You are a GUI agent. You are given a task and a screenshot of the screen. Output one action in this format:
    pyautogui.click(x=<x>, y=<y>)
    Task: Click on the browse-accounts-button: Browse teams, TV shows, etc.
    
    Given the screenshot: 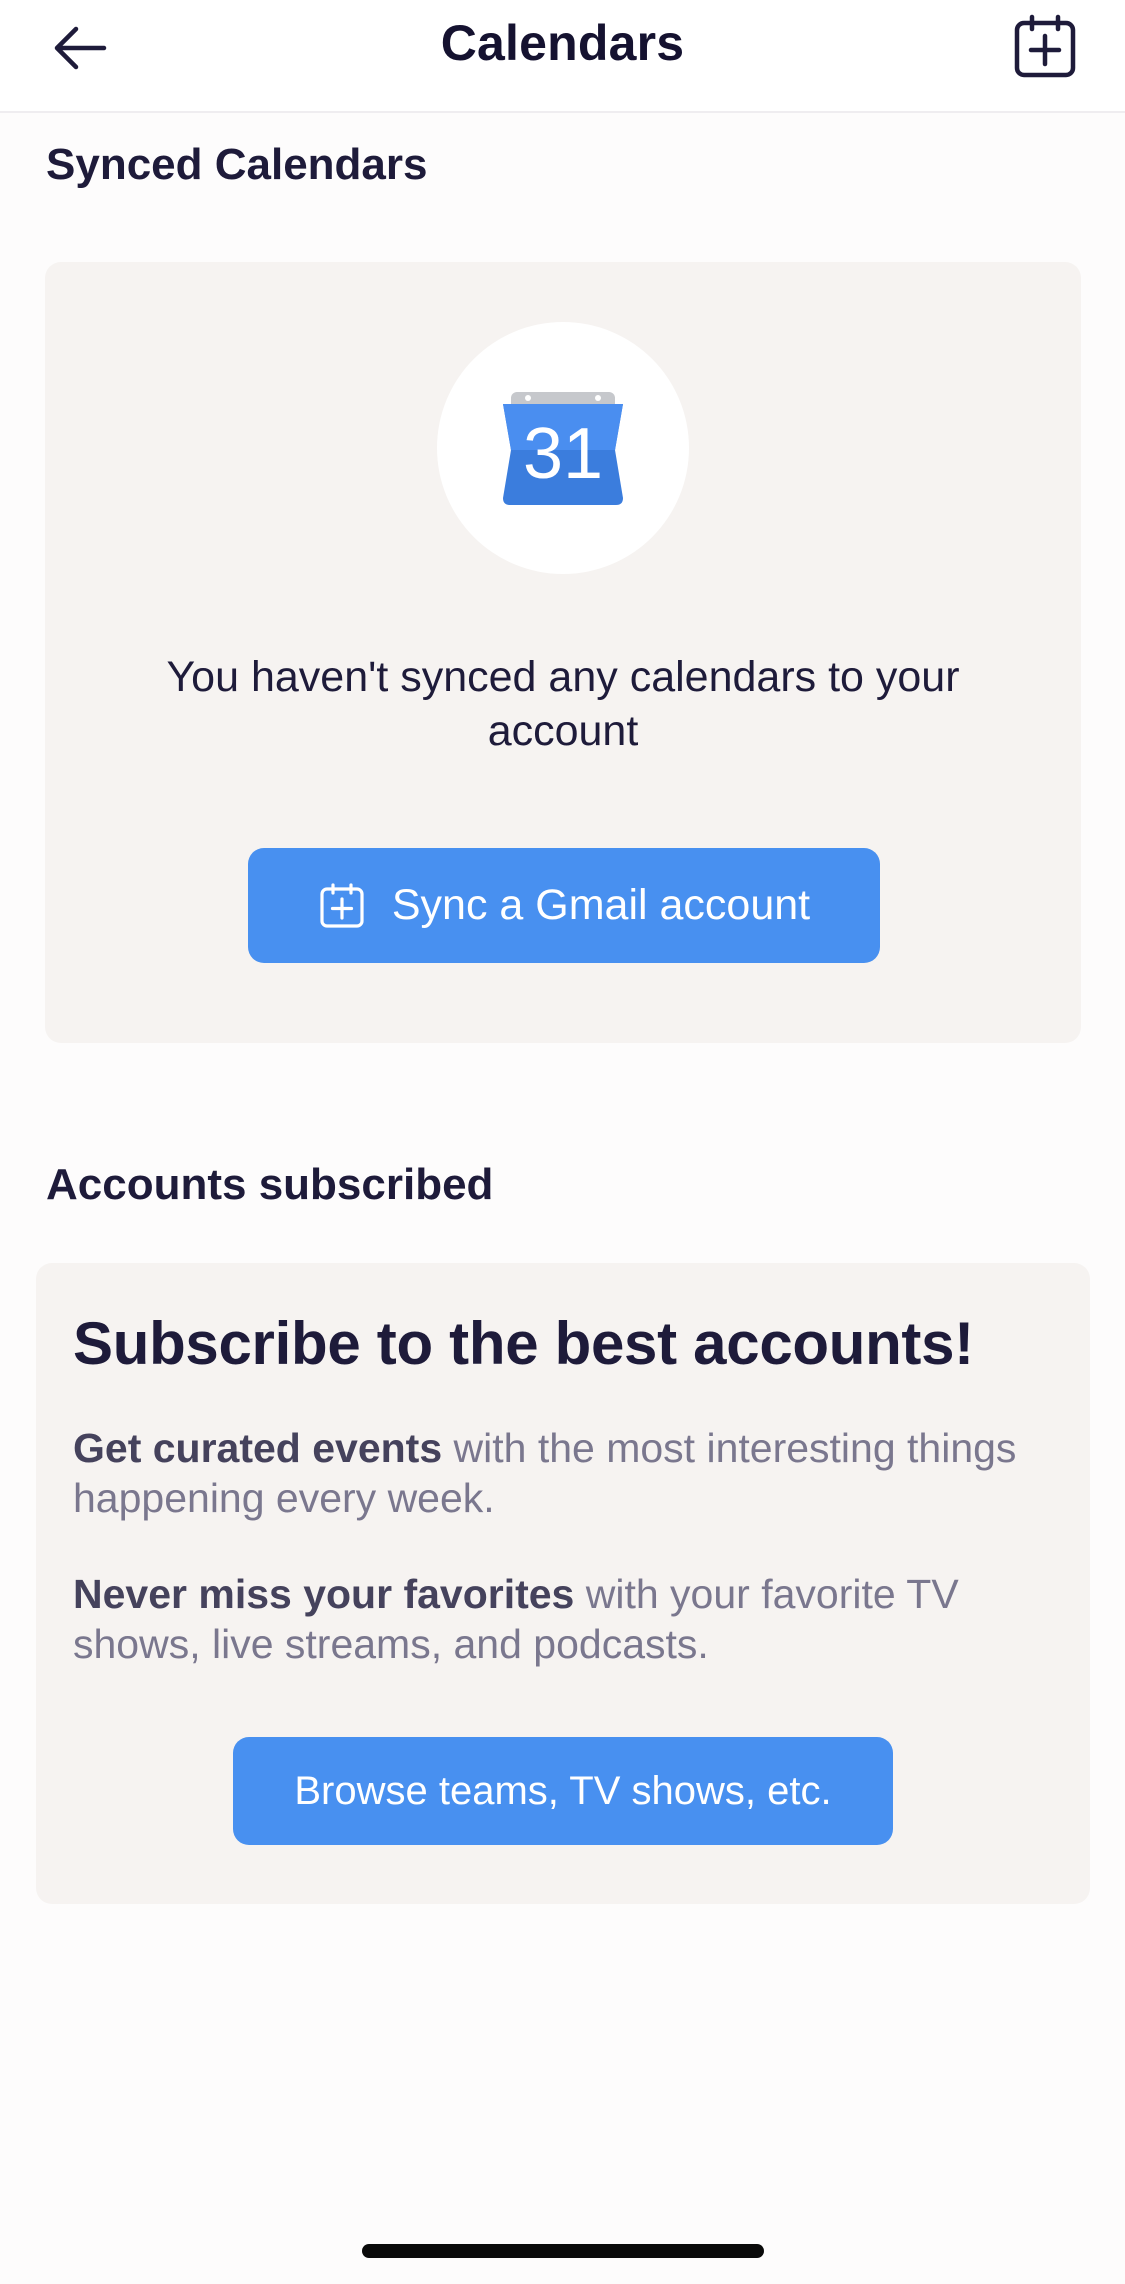 What is the action you would take?
    pyautogui.click(x=563, y=1791)
    